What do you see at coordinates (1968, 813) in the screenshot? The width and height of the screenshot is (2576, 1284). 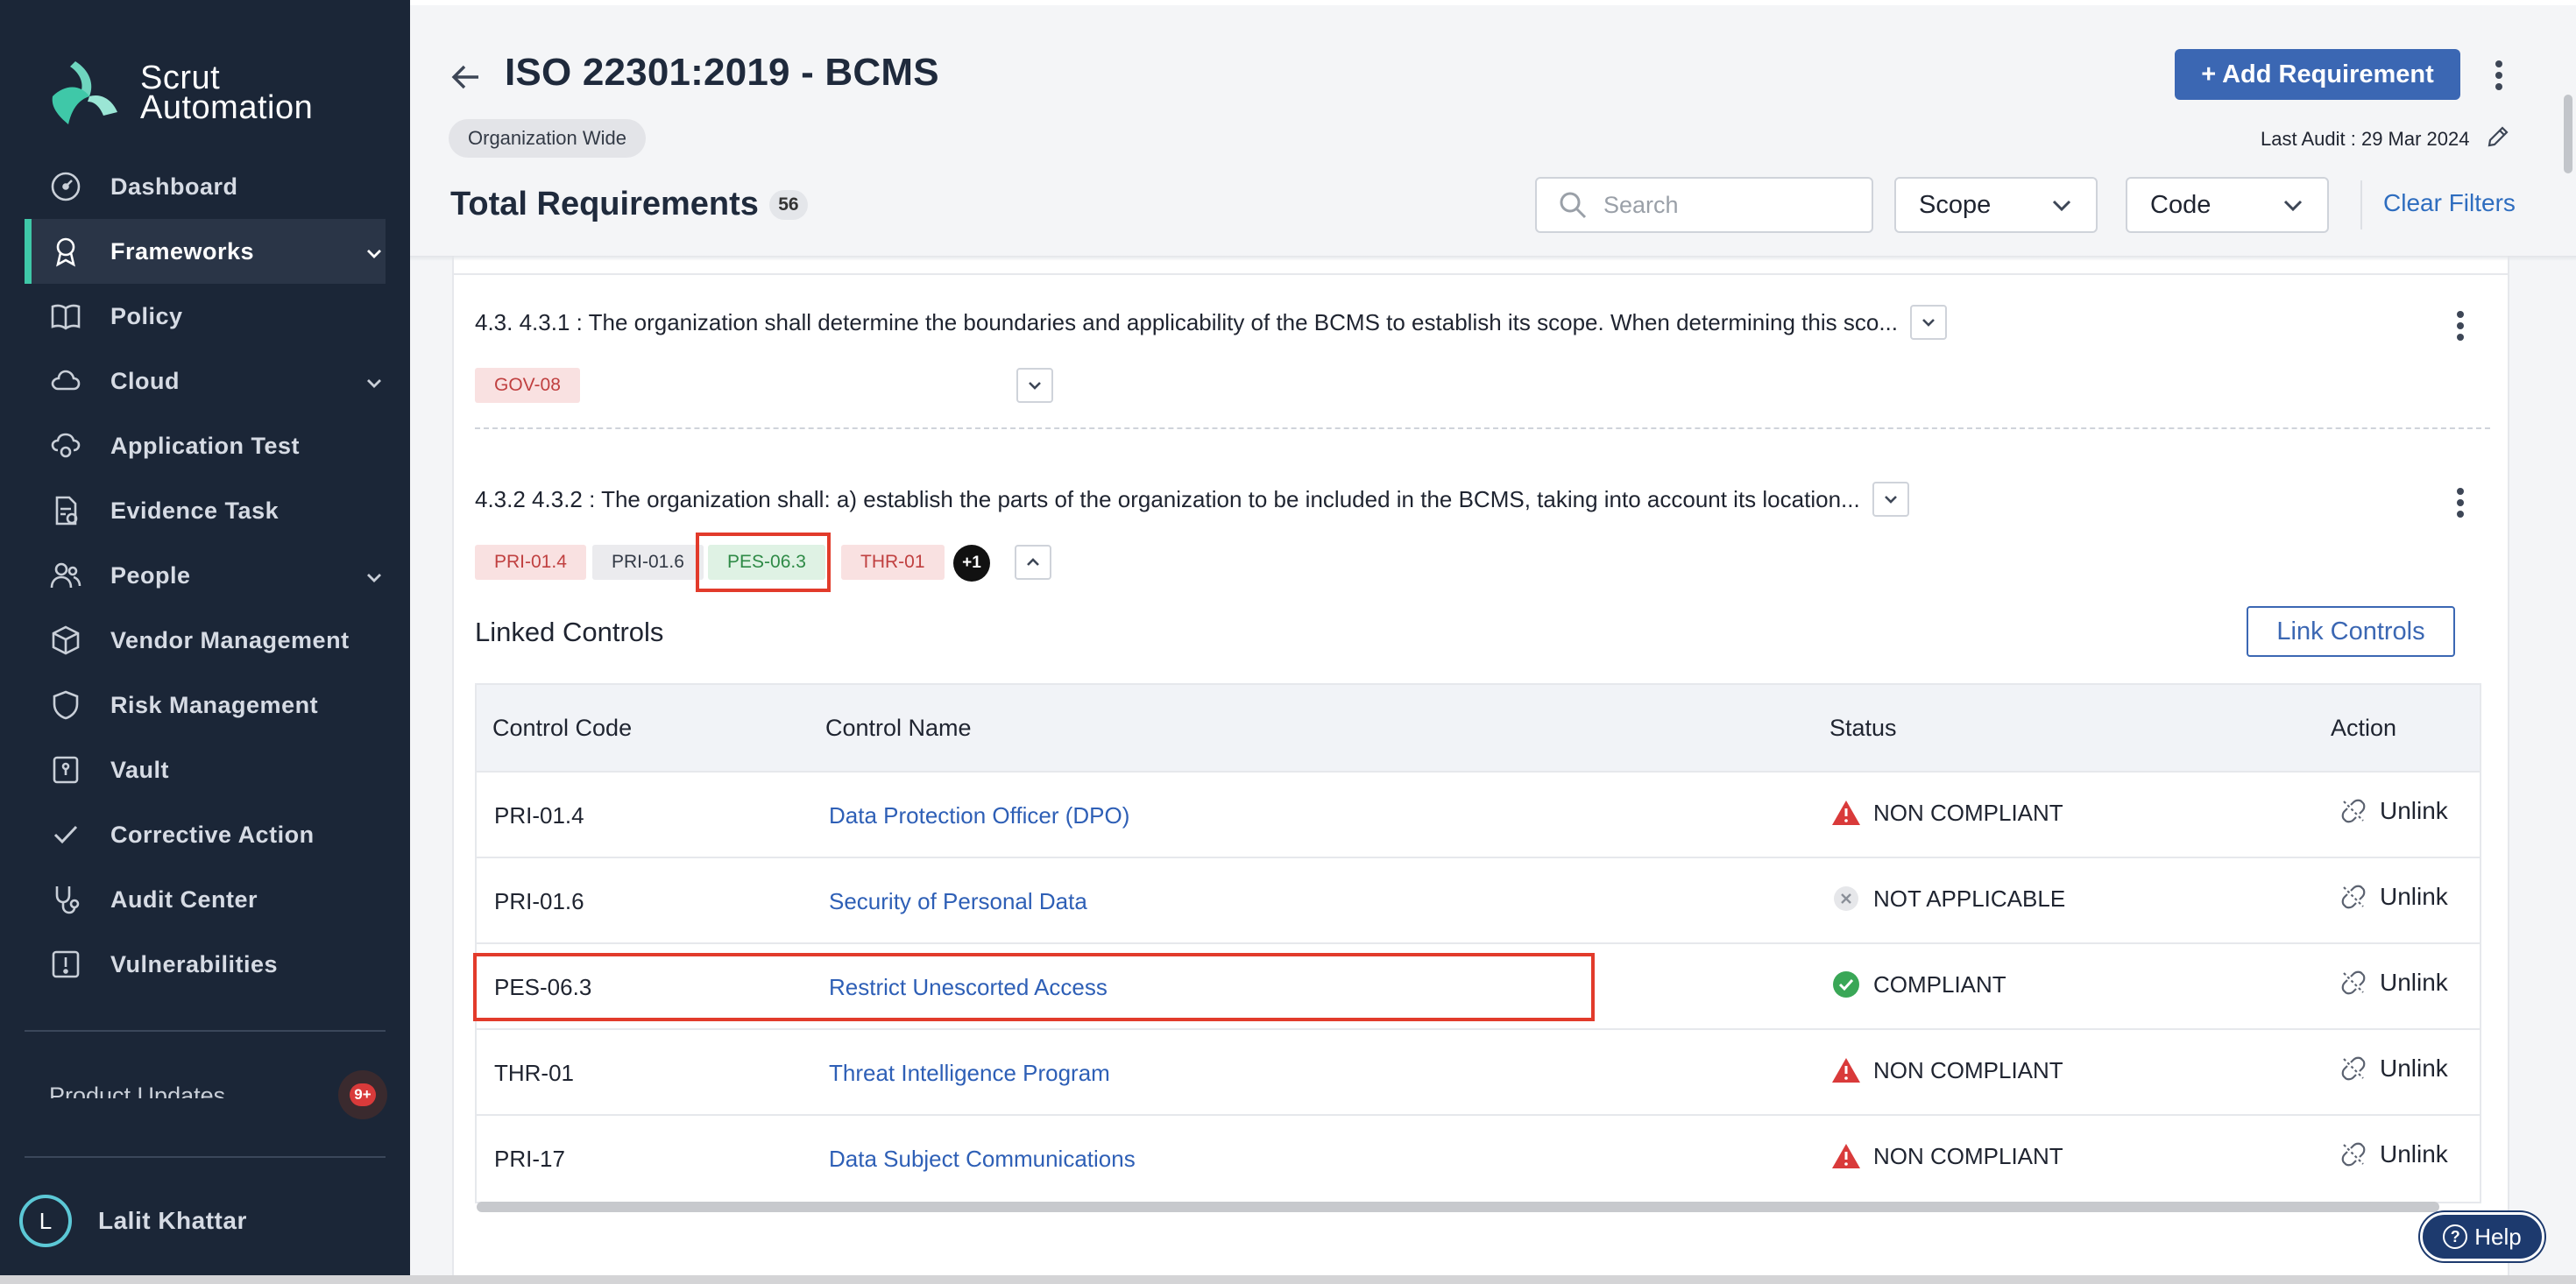 I see `status-text: NON COMPLIANT` at bounding box center [1968, 813].